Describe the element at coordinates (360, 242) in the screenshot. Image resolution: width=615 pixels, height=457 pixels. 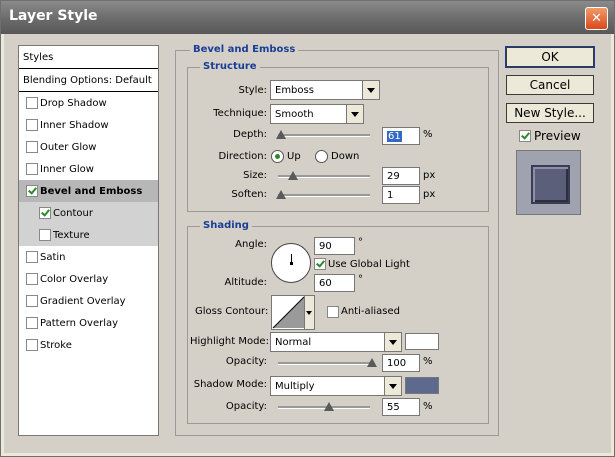
I see `angle-unit: °` at that location.